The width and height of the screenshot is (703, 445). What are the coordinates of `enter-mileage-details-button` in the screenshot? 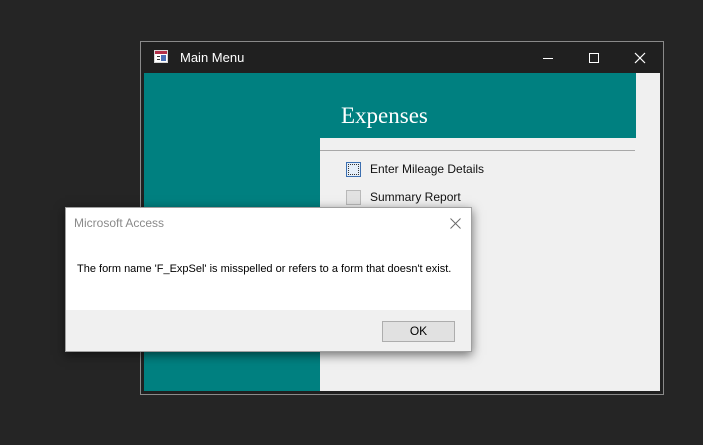 It's located at (353, 169).